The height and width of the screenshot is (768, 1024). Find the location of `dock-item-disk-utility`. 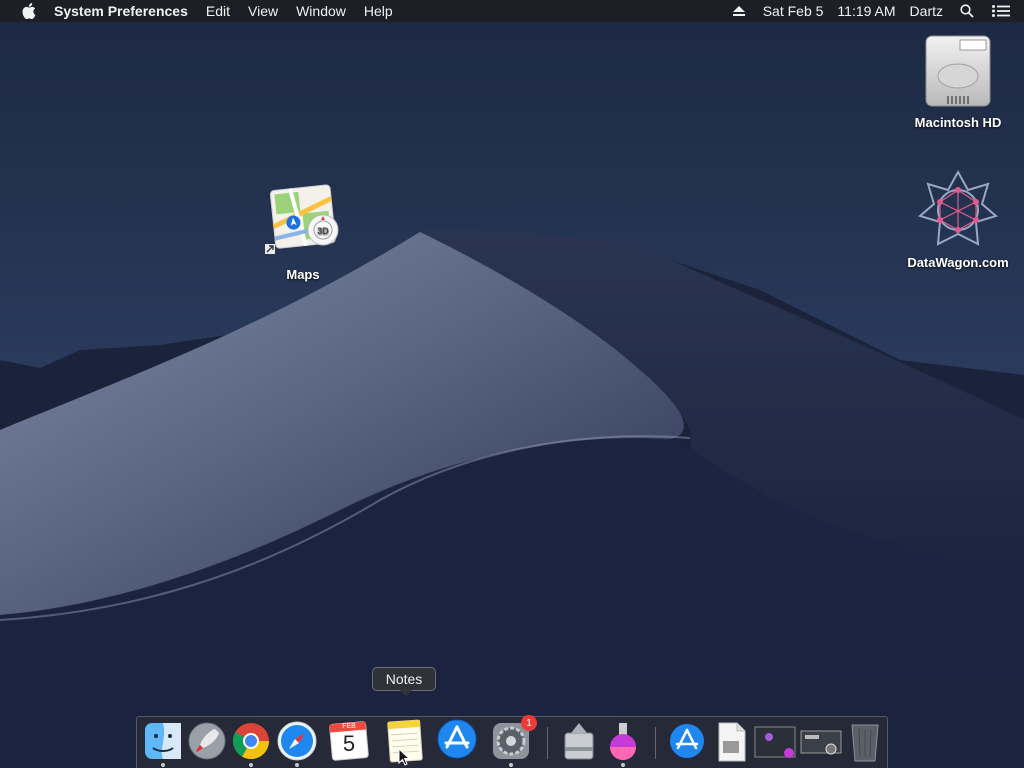

dock-item-disk-utility is located at coordinates (579, 741).